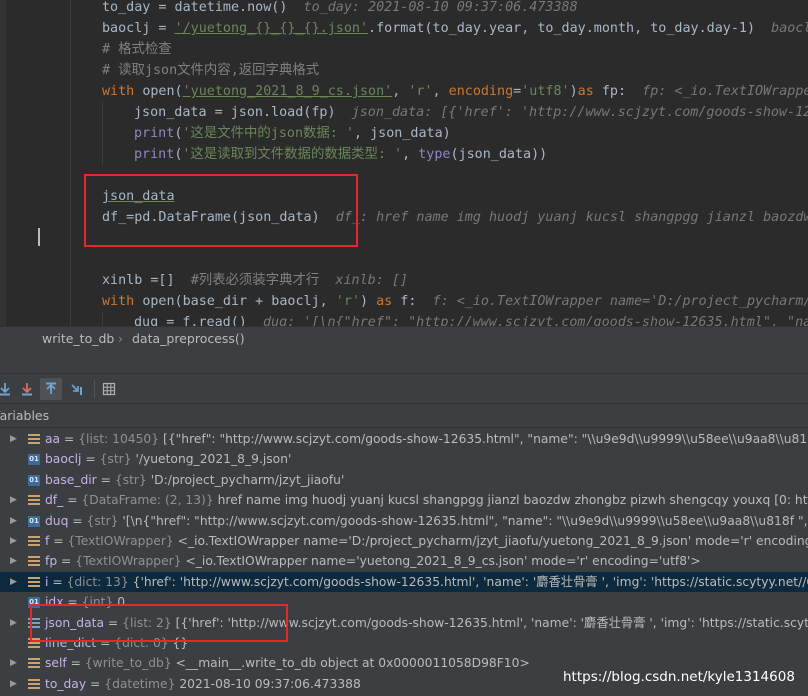 This screenshot has width=808, height=696. Describe the element at coordinates (255, 280) in the screenshot. I see `code-token: #列表必须装字典才行` at that location.